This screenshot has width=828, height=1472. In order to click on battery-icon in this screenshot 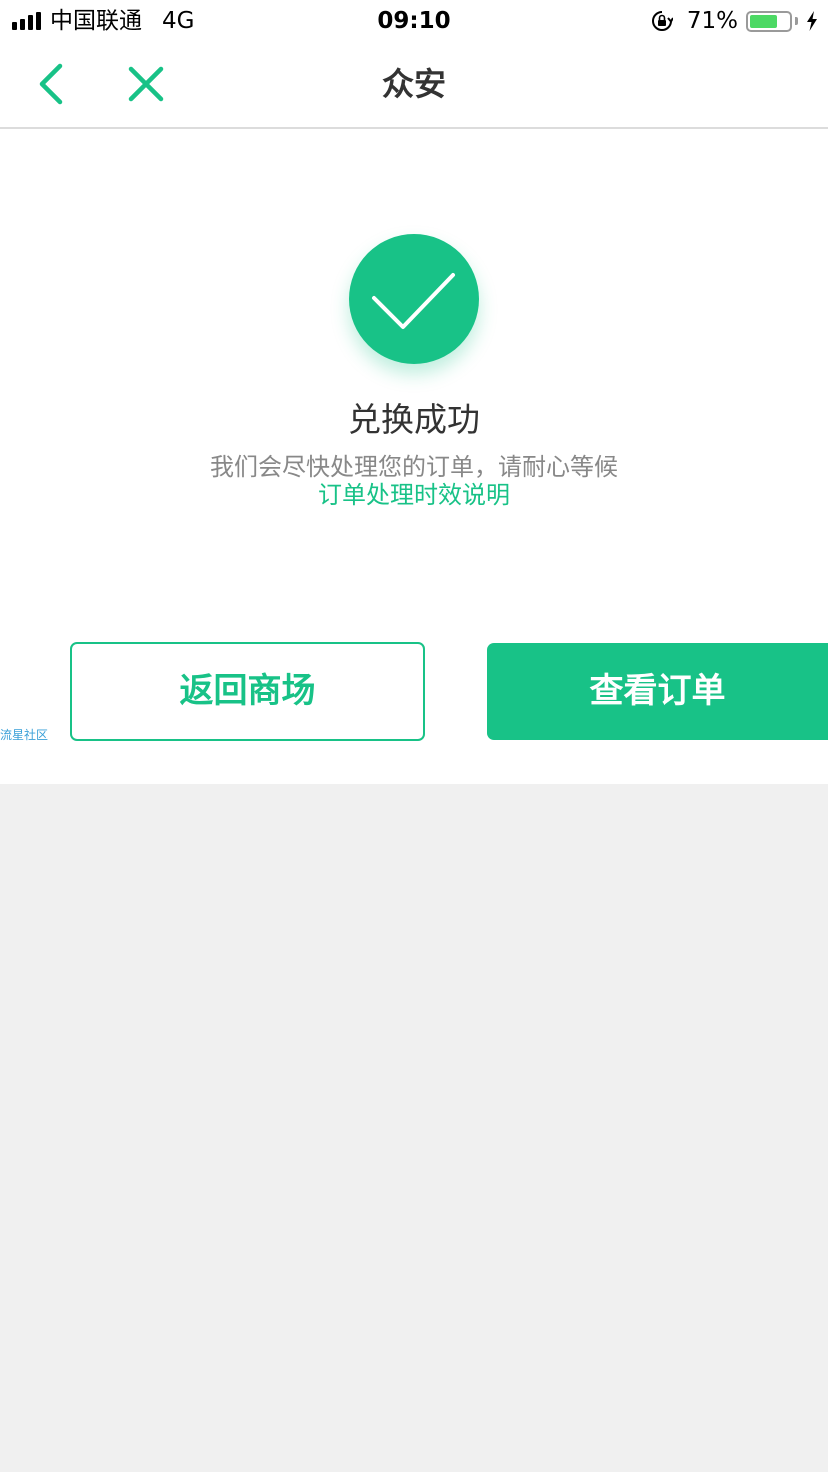, I will do `click(769, 21)`.